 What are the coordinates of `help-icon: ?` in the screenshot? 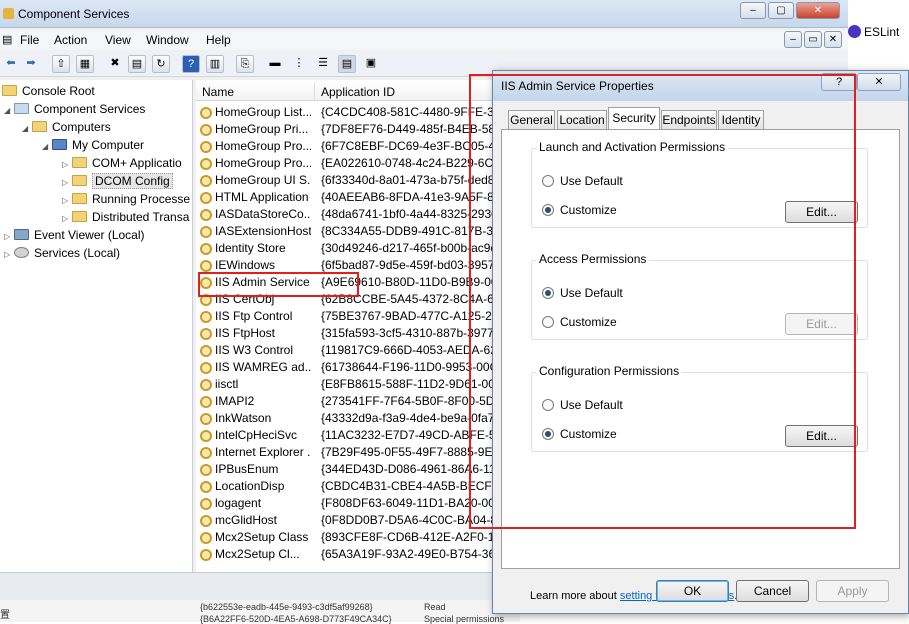 It's located at (191, 64).